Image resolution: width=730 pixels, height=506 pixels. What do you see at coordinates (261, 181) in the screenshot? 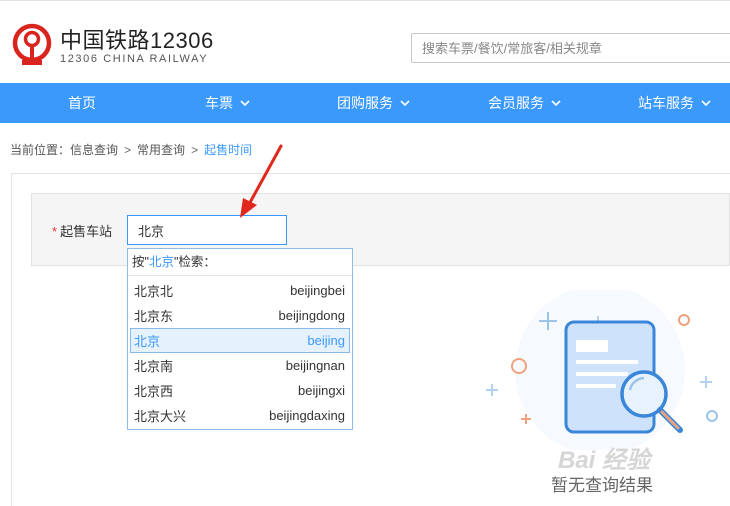
I see `annotation-arrow-icon` at bounding box center [261, 181].